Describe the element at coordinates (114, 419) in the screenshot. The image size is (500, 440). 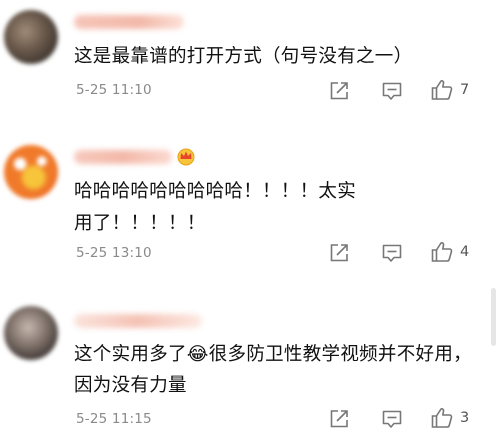
I see `timestamp: 5-25 11:15` at that location.